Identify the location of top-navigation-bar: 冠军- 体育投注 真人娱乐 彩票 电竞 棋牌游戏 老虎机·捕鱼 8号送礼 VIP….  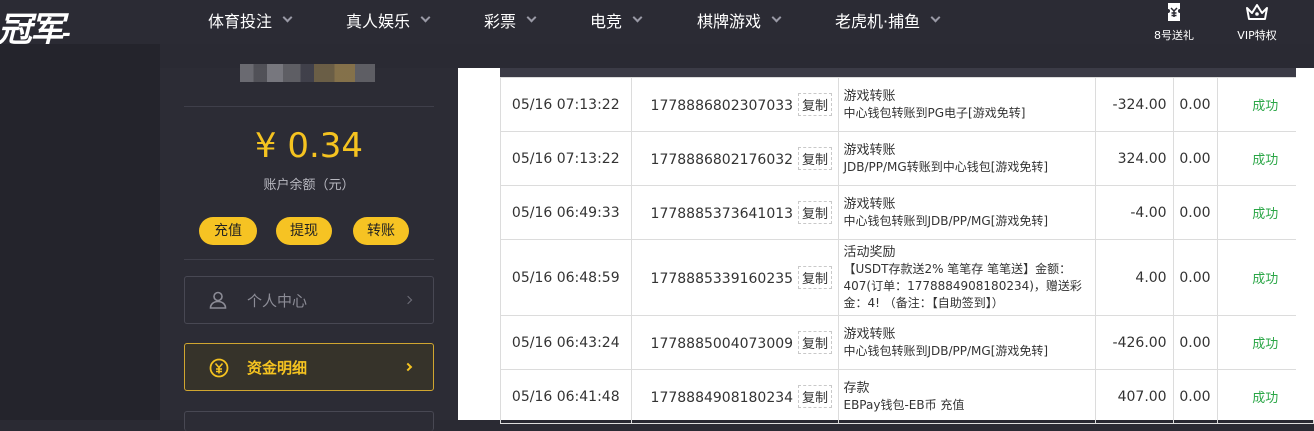
(657, 25).